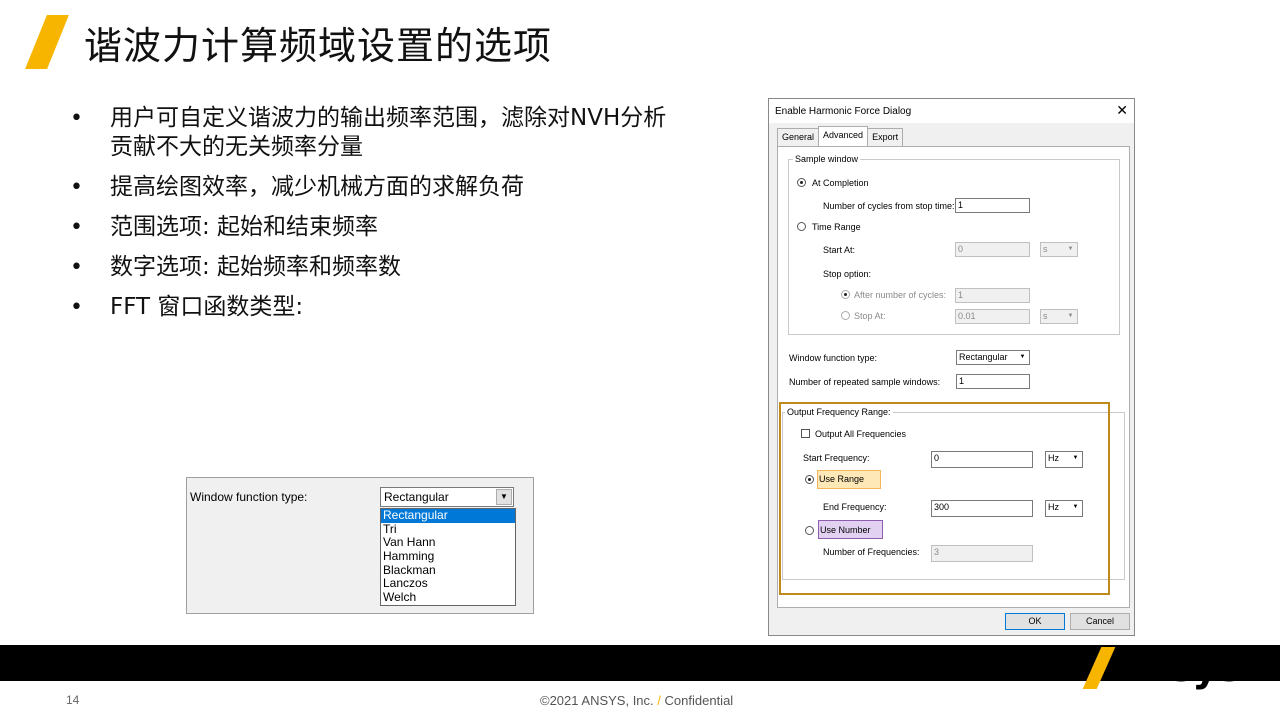  I want to click on stop-at-radio, so click(845, 315).